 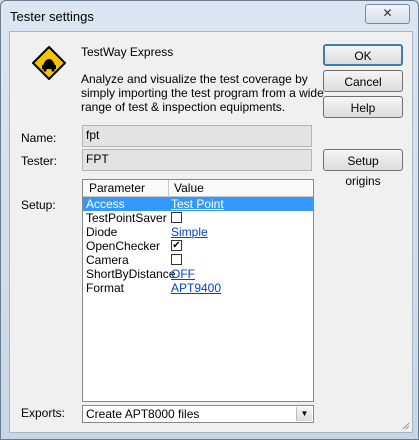 What do you see at coordinates (143, 414) in the screenshot?
I see `exports-selected-value: Create APT8000 files` at bounding box center [143, 414].